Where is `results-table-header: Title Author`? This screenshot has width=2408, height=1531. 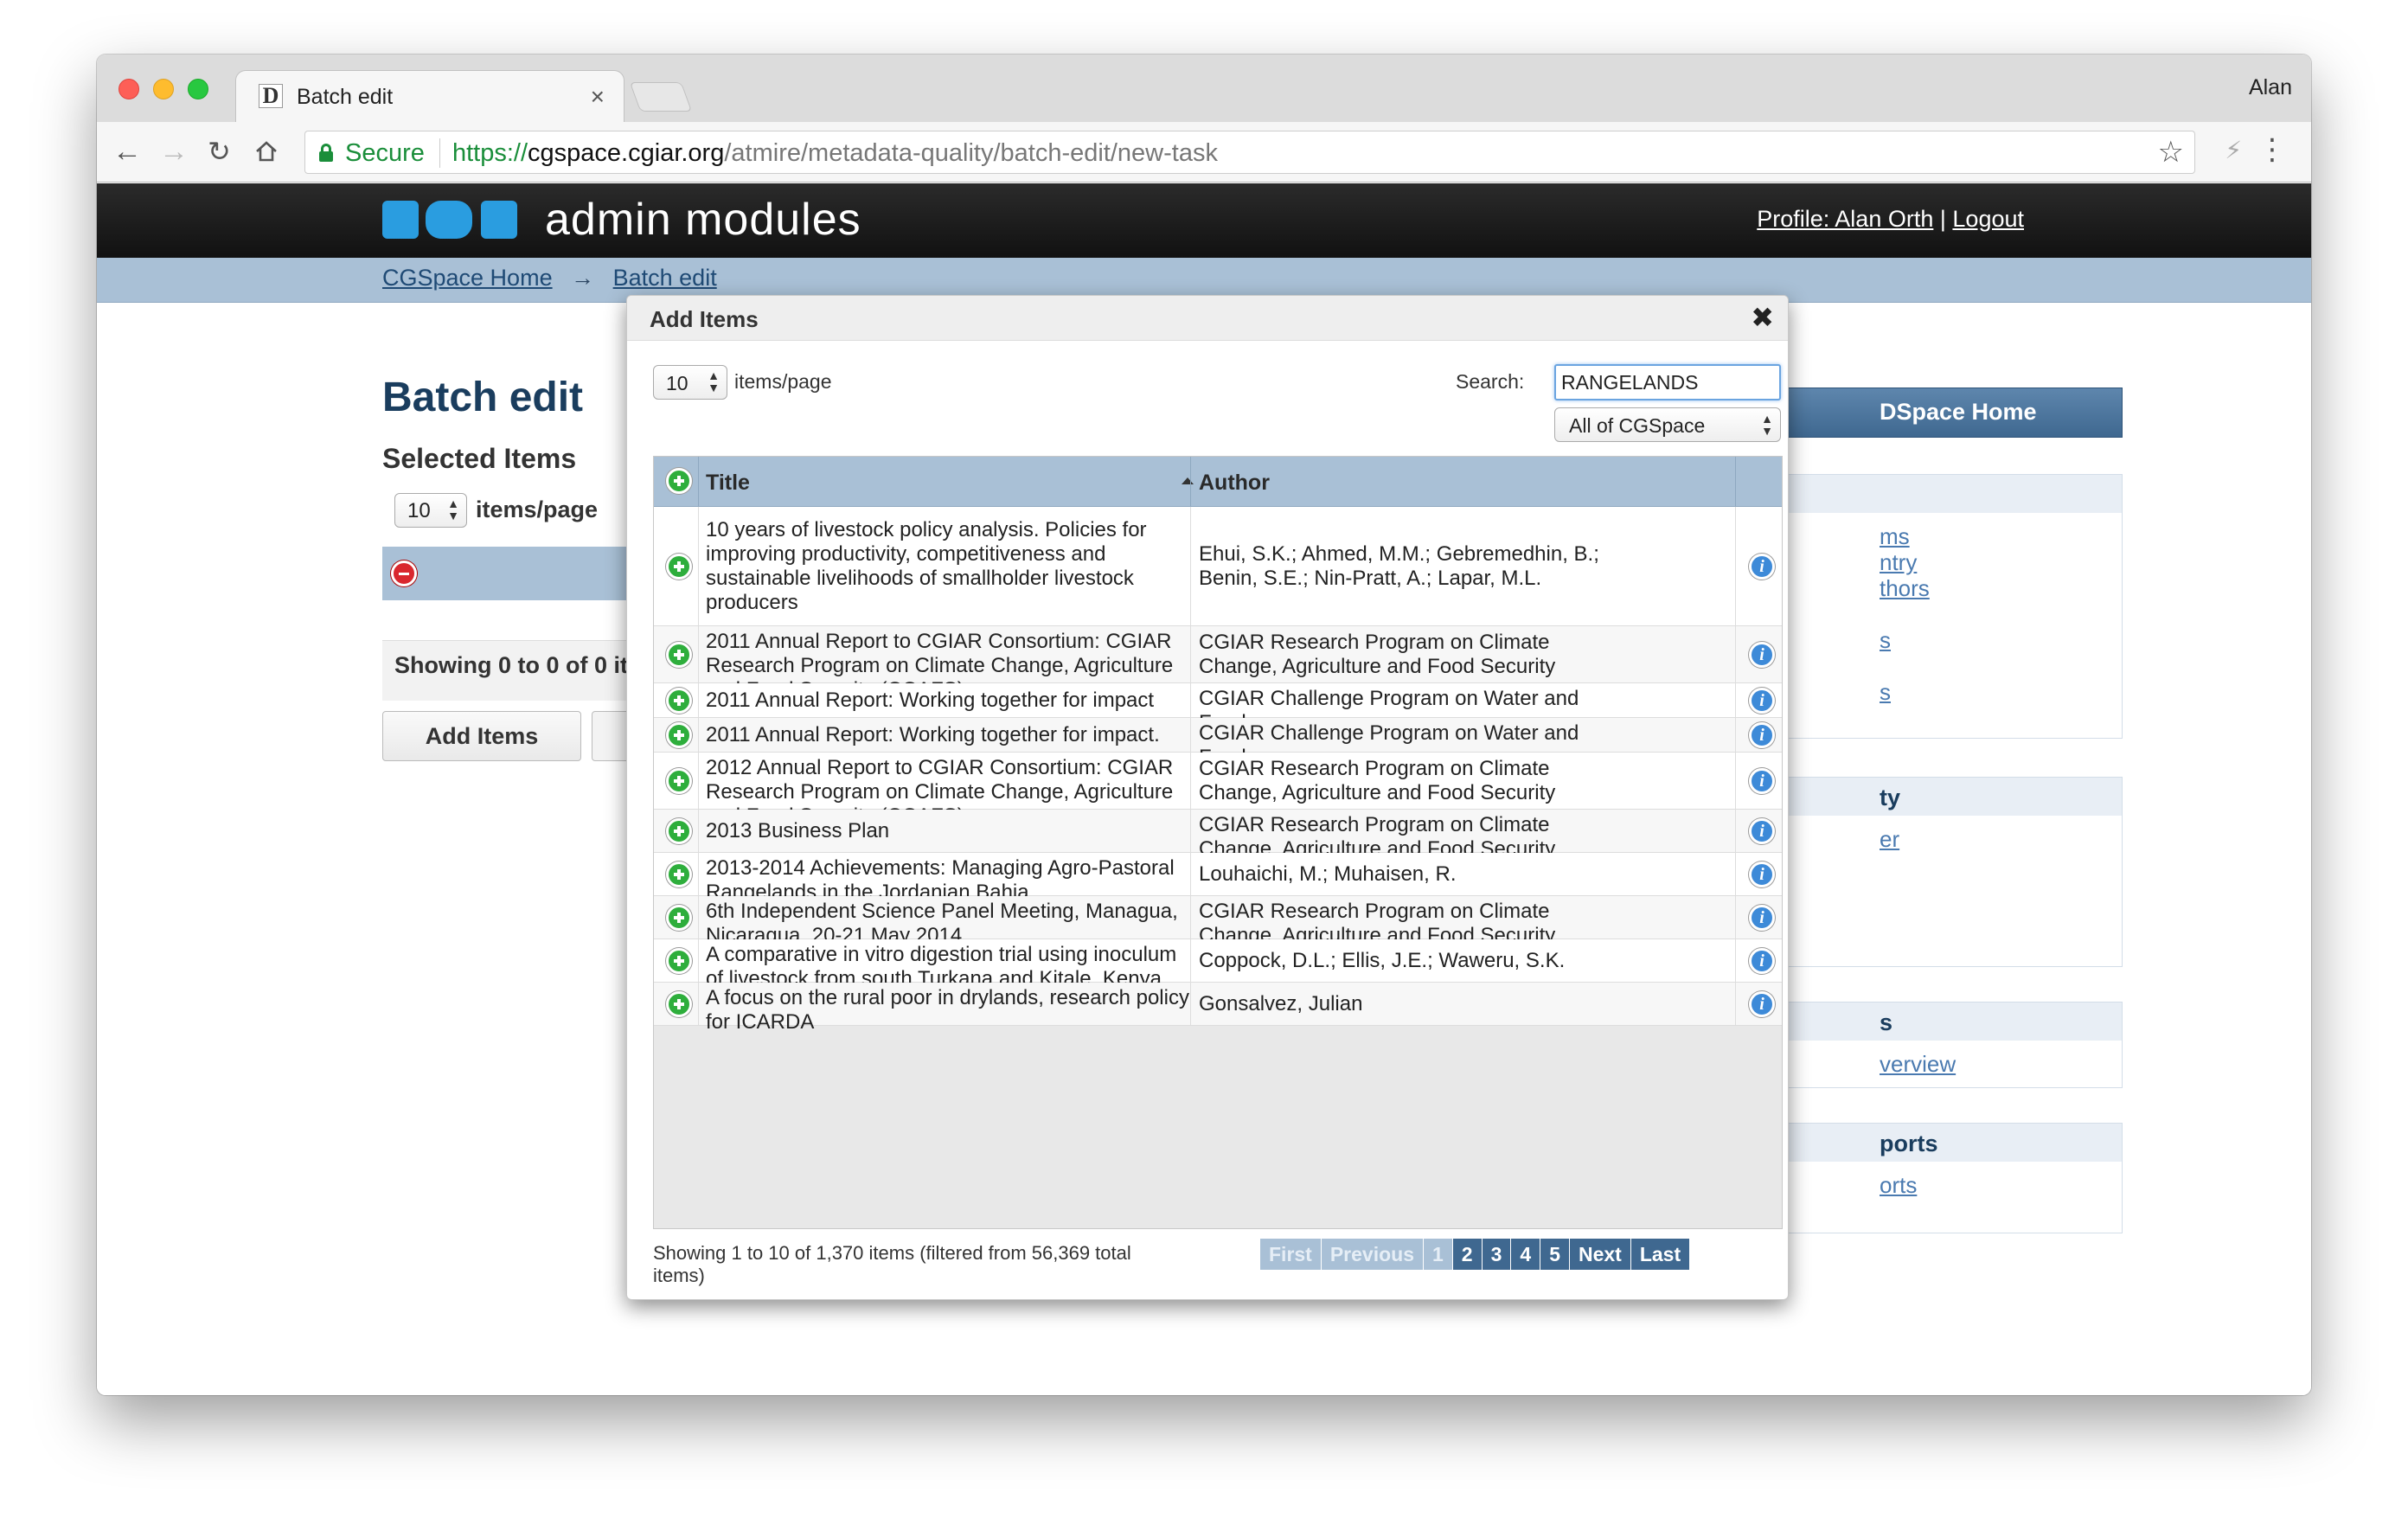 results-table-header: Title Author is located at coordinates (1218, 482).